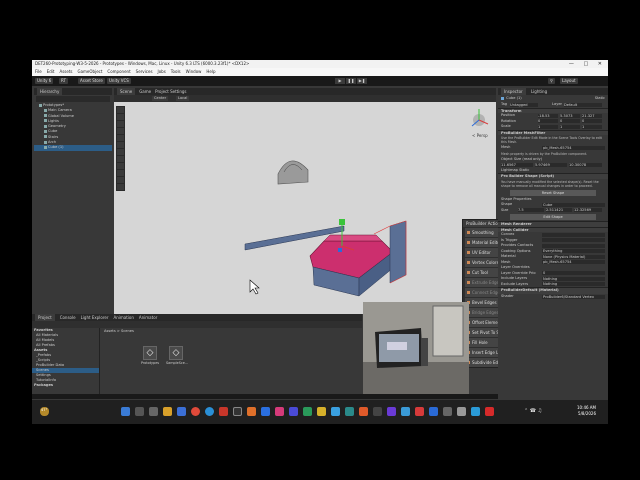  I want to click on clock-date: 5/8/2026, so click(584, 413).